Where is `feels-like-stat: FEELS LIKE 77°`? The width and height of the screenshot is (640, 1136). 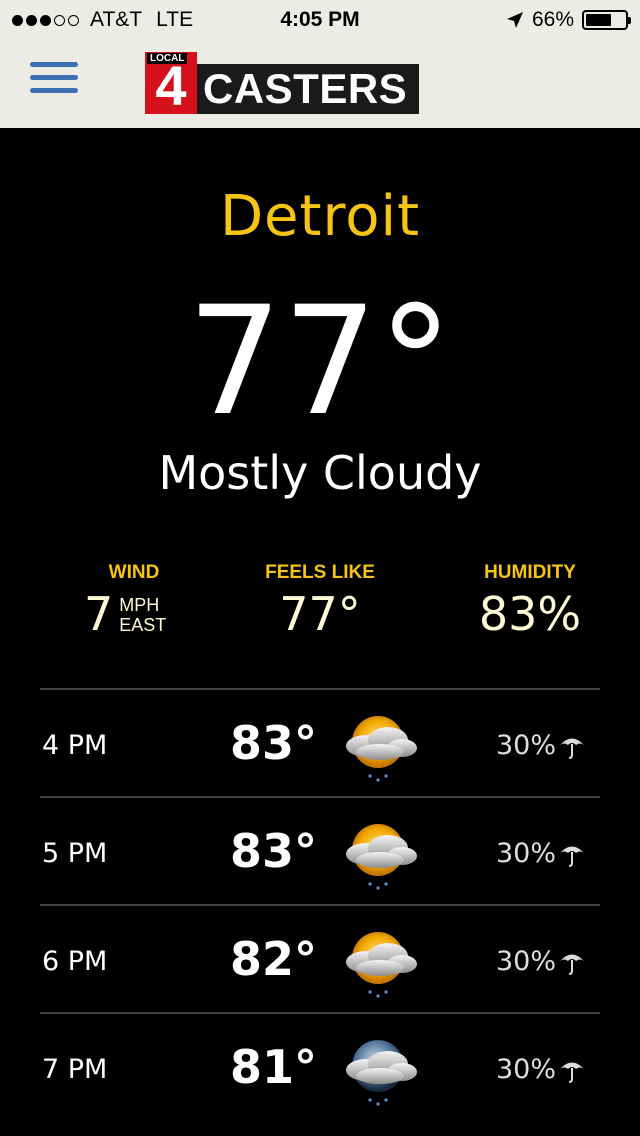 feels-like-stat: FEELS LIKE 77° is located at coordinates (320, 601).